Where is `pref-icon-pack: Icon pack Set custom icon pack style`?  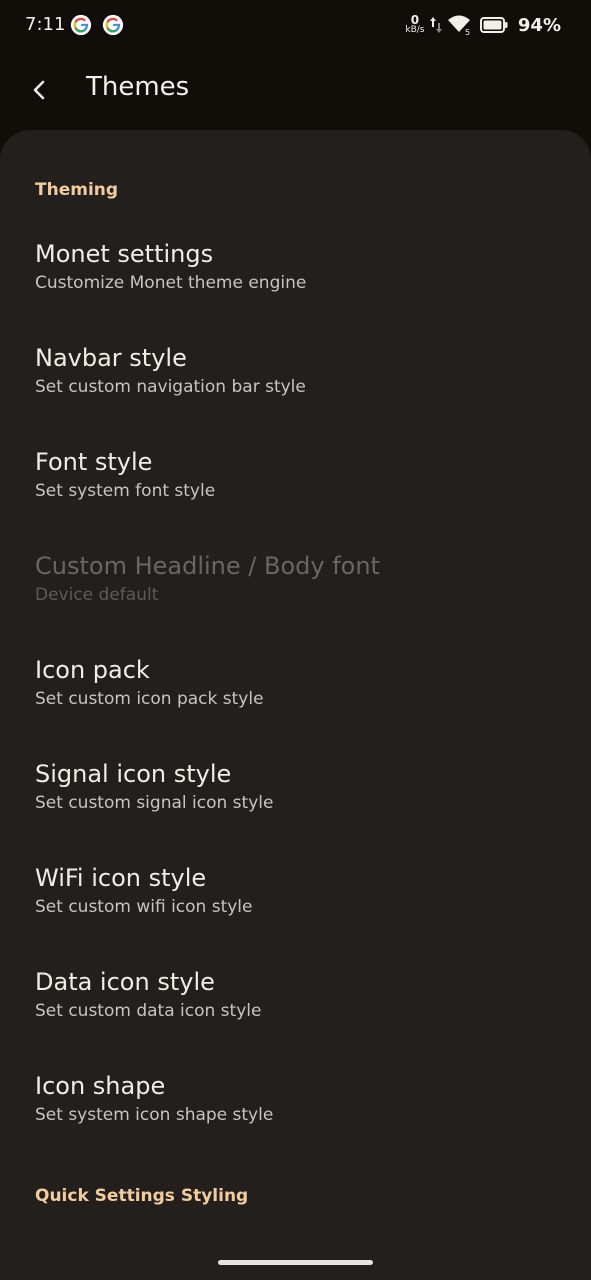 pref-icon-pack: Icon pack Set custom icon pack style is located at coordinates (295, 706).